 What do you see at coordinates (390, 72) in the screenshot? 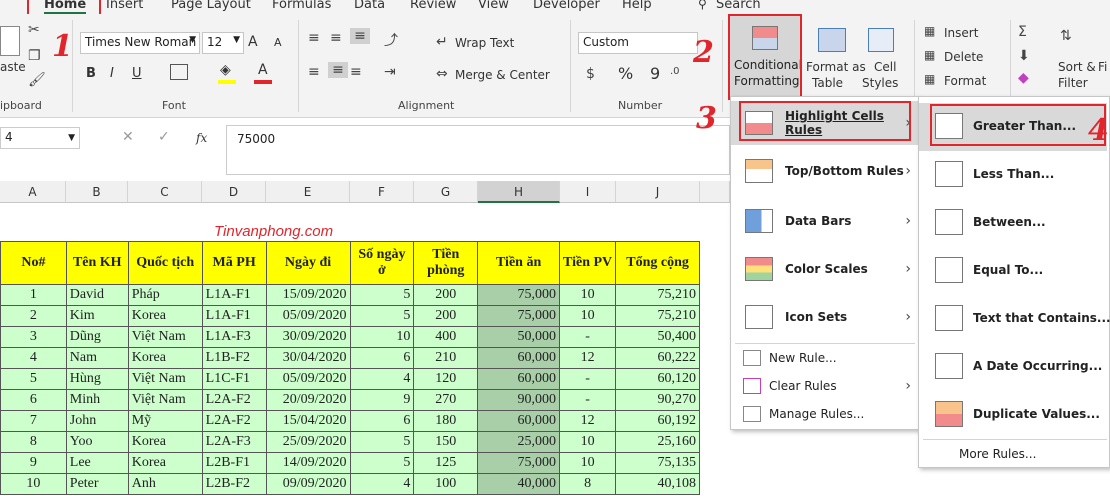
I see `indent-icon: ⇥` at bounding box center [390, 72].